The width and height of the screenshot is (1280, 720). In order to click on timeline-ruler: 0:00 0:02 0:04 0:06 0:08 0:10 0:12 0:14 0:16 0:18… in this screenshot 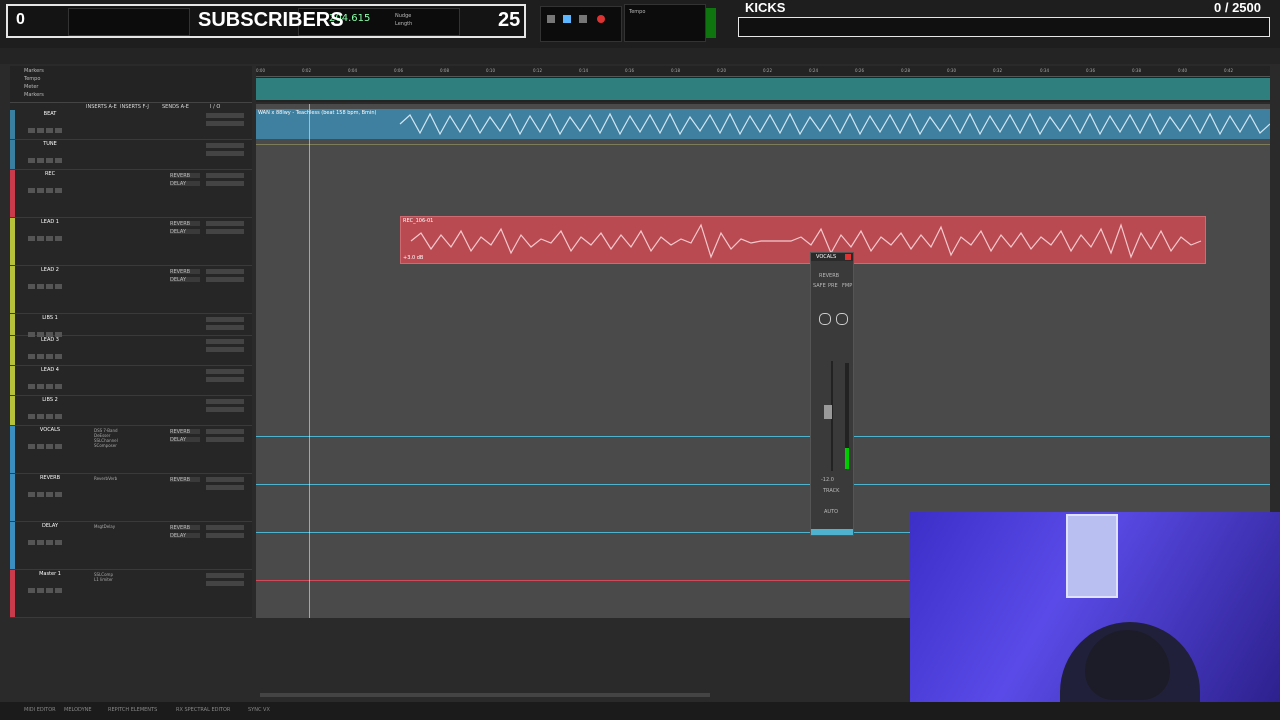, I will do `click(763, 84)`.